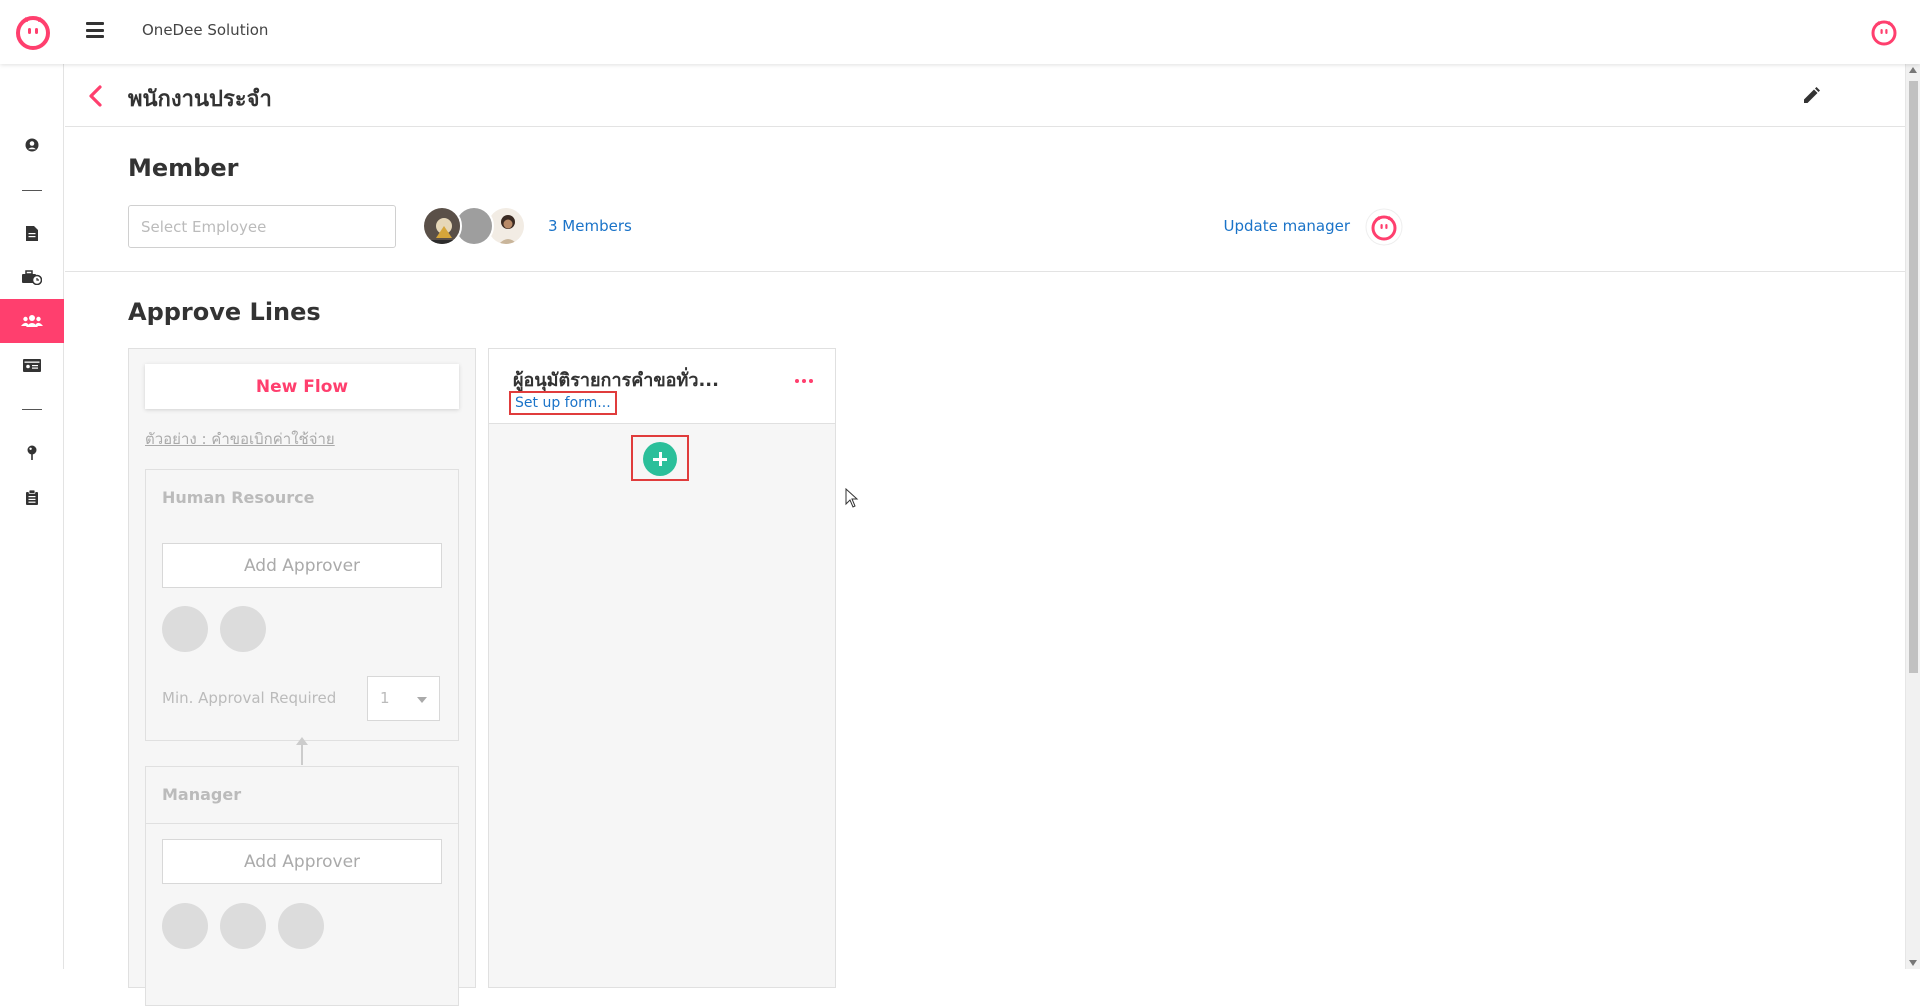 The height and width of the screenshot is (1006, 1920). What do you see at coordinates (302, 823) in the screenshot?
I see `card-divider` at bounding box center [302, 823].